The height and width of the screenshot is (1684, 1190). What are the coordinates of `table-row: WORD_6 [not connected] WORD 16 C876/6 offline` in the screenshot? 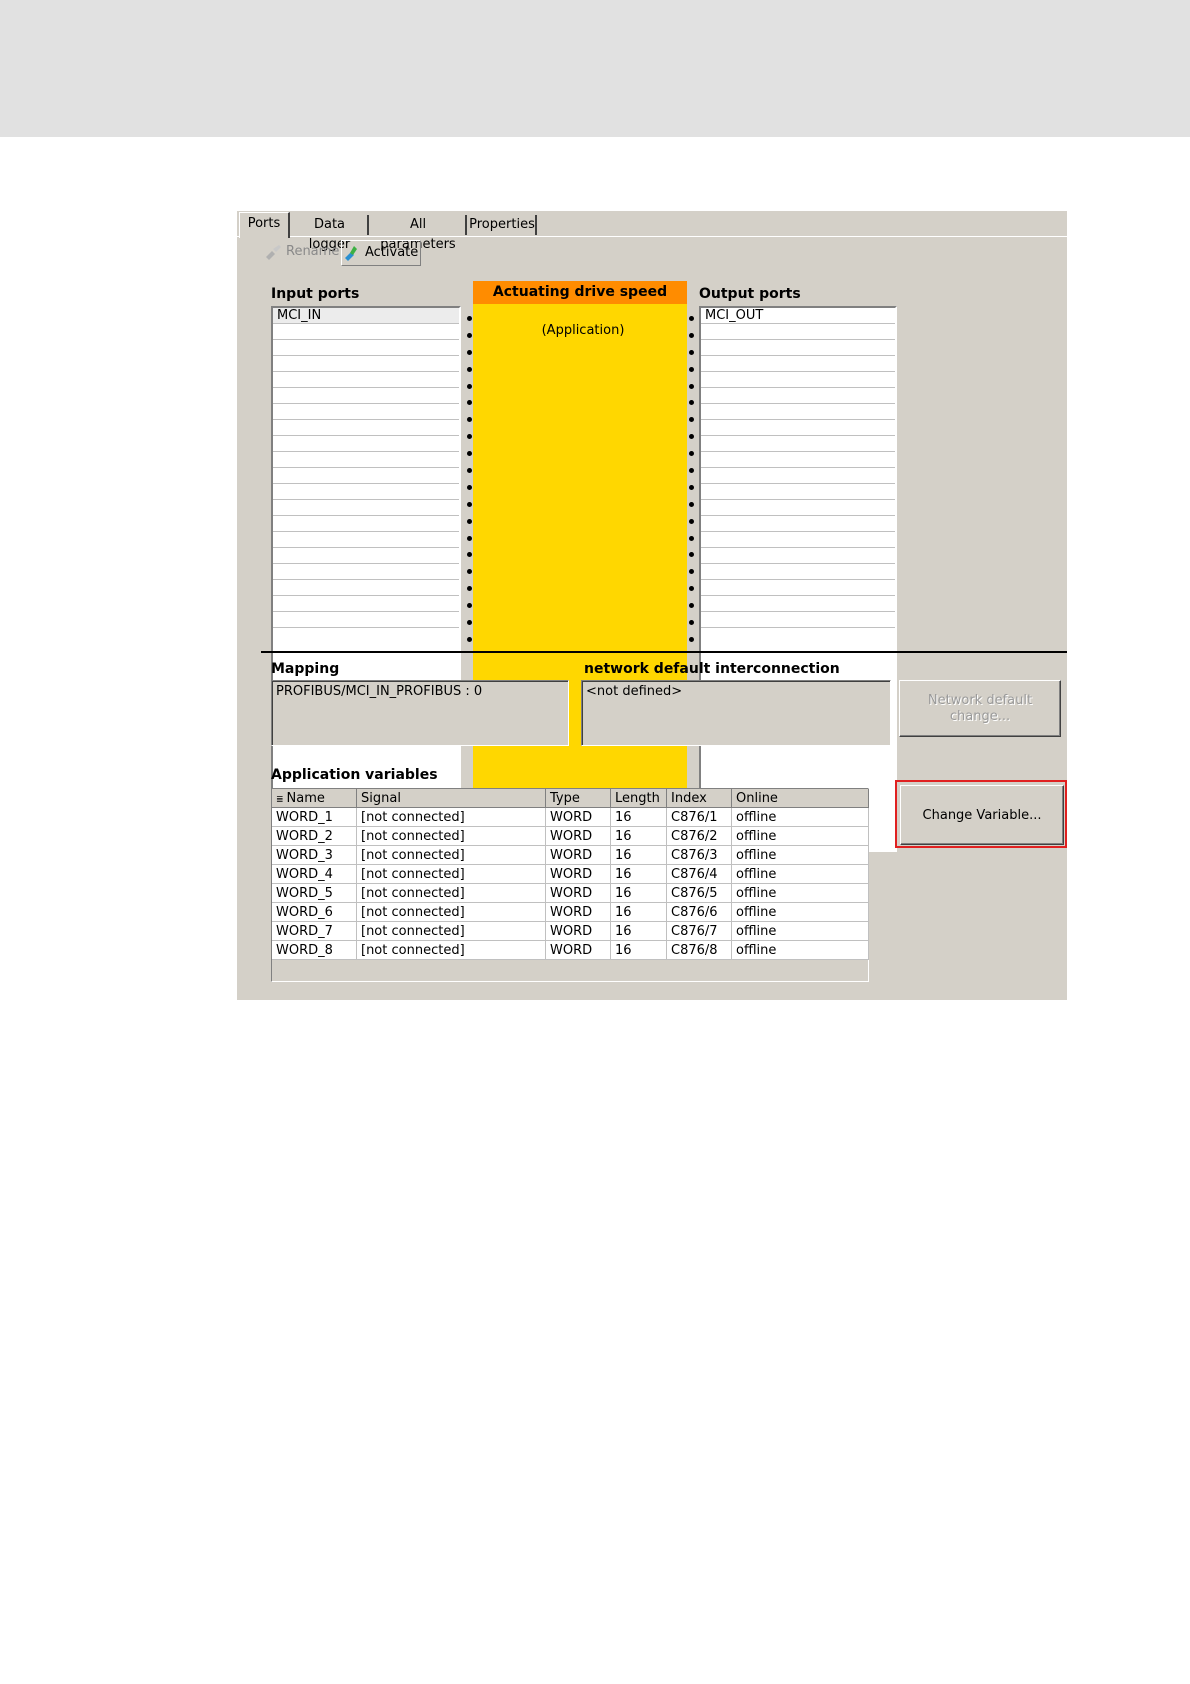 It's located at (570, 912).